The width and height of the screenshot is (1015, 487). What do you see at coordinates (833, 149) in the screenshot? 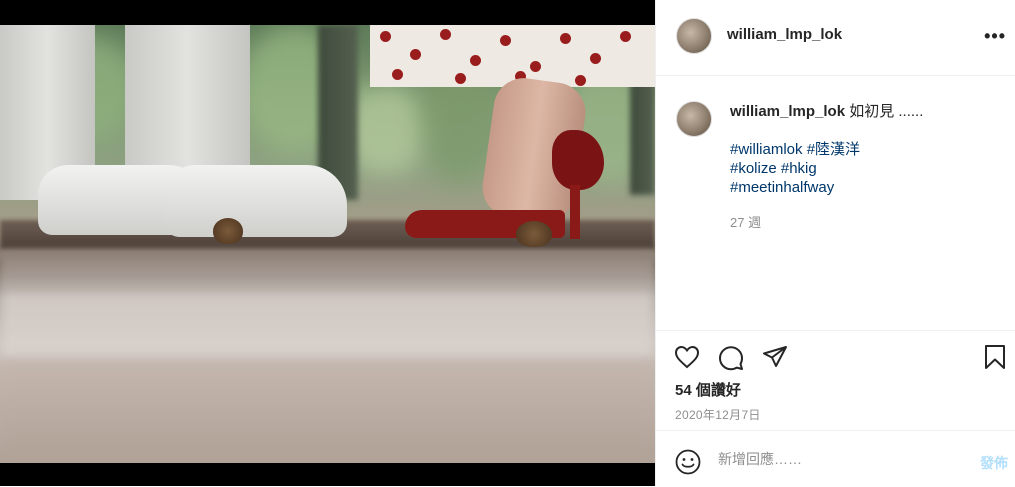
I see `hashtag-link: #陸漢洋` at bounding box center [833, 149].